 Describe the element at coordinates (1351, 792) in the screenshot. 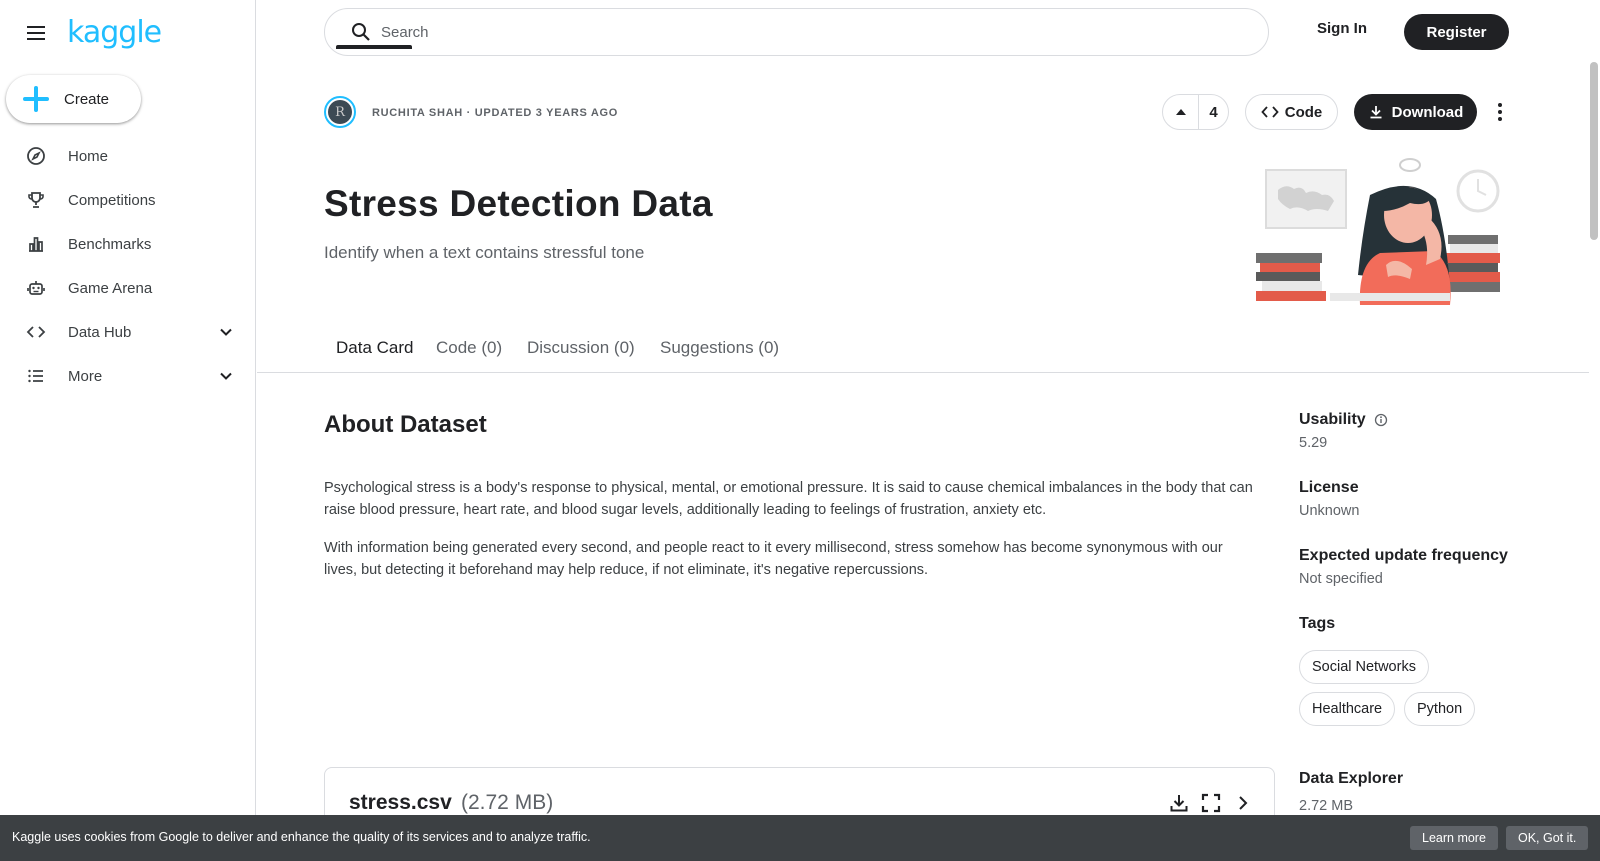

I see `data-explorer-section: Data Explorer 2.72 MB` at that location.